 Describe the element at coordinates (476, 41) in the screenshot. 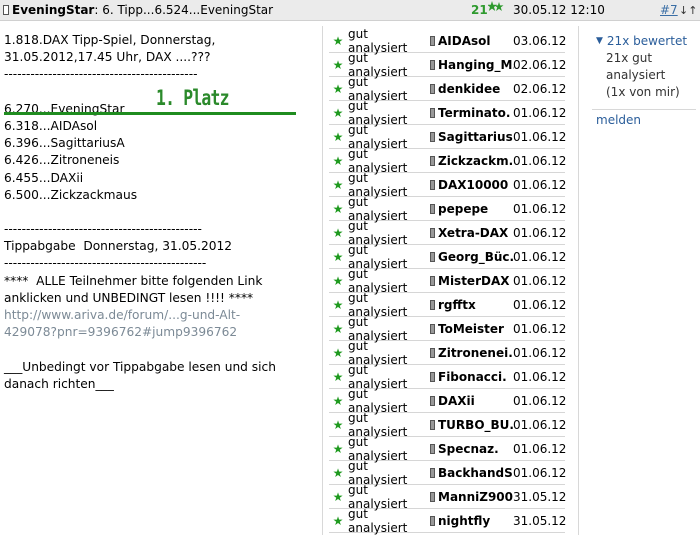

I see `rating-user: AIDAsol` at that location.